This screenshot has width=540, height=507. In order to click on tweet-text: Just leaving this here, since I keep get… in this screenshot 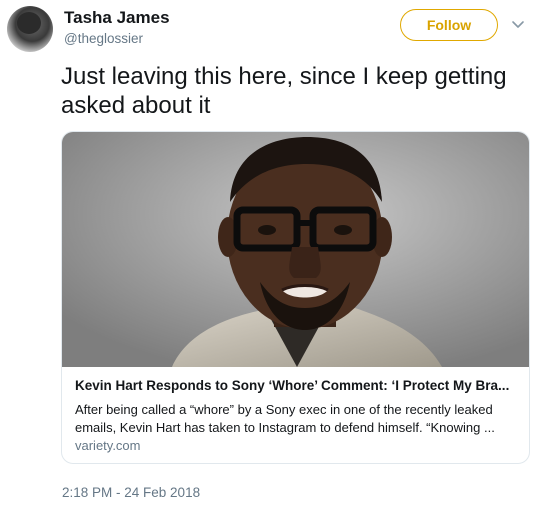, I will do `click(284, 91)`.